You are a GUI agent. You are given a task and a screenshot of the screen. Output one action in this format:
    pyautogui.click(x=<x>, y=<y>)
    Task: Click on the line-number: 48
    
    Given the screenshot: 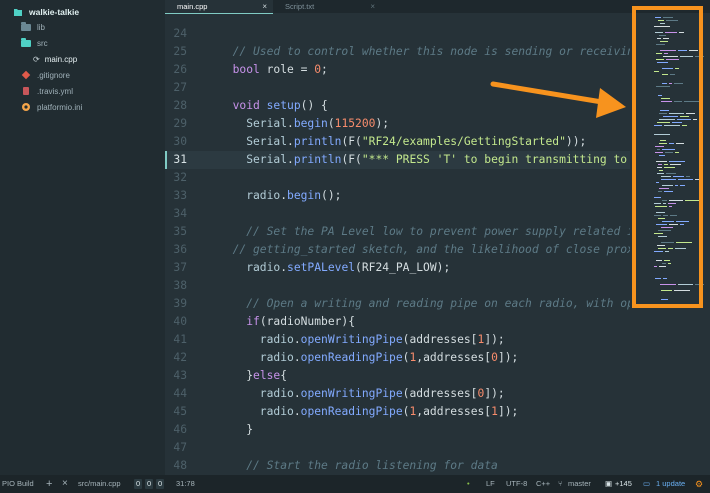 What is the action you would take?
    pyautogui.click(x=180, y=465)
    